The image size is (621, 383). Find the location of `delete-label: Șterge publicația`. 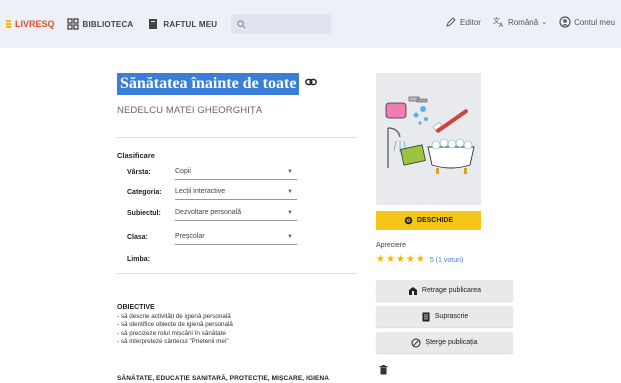

delete-label: Șterge publicația is located at coordinates (451, 342).